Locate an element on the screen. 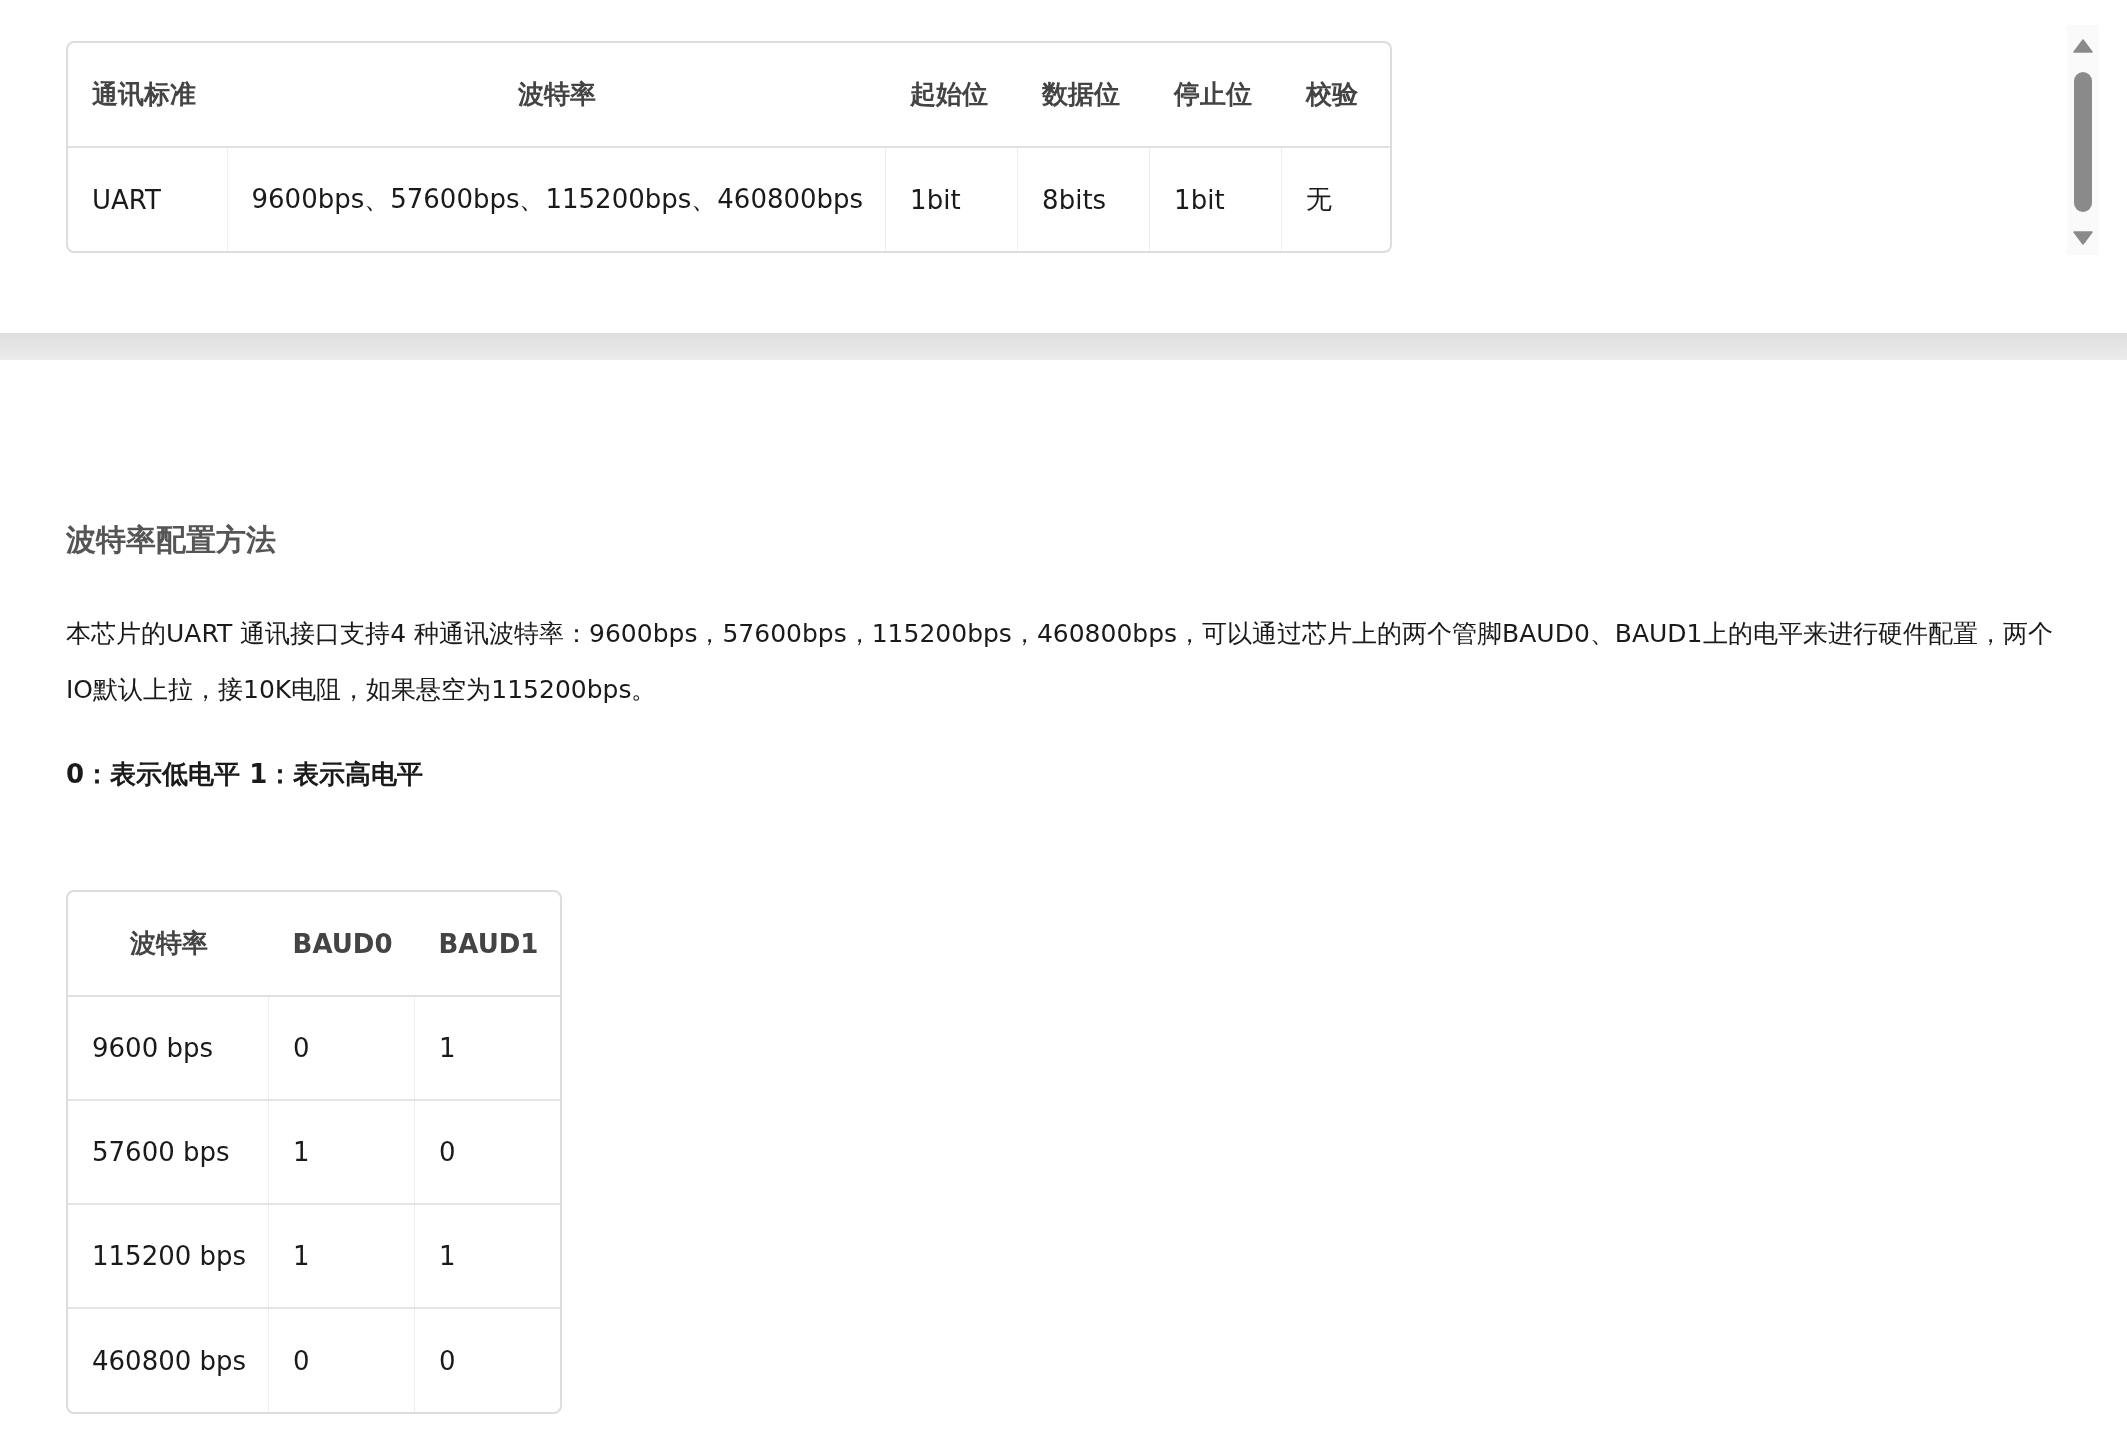 This screenshot has width=2127, height=1437. scroll-up-icon is located at coordinates (2083, 46).